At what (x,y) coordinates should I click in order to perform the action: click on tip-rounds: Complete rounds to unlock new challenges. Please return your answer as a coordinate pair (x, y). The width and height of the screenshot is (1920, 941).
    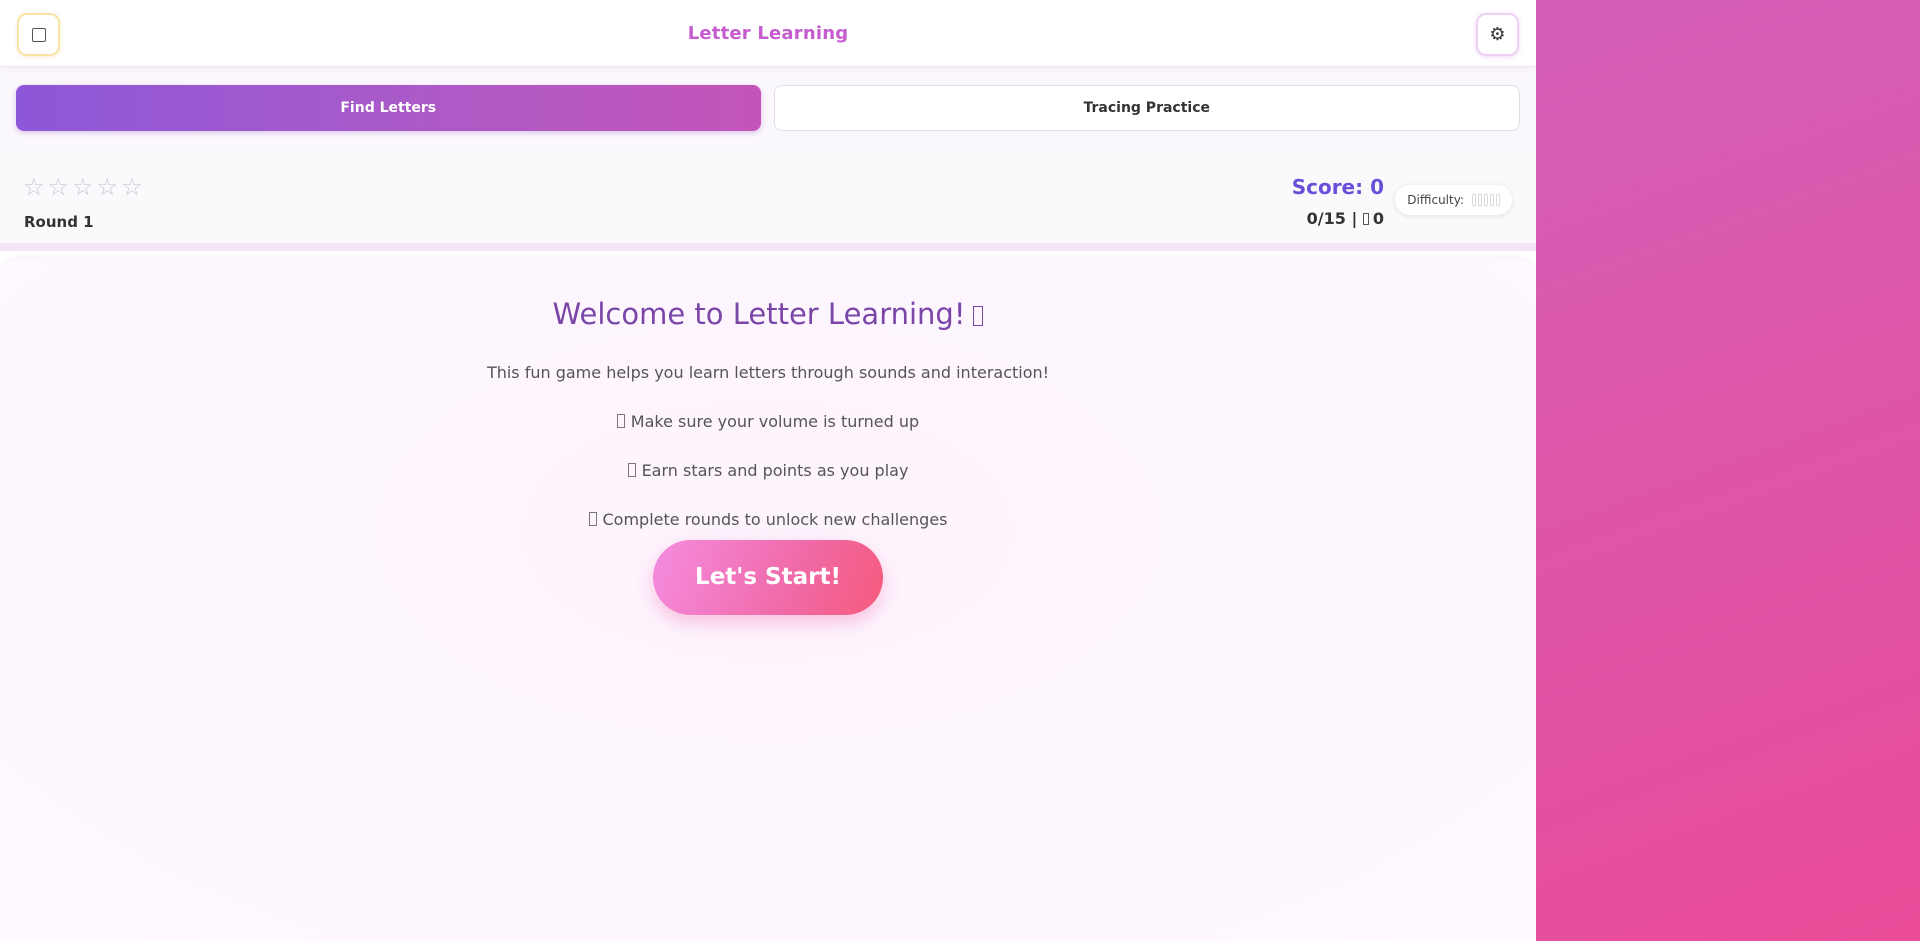
    Looking at the image, I should click on (768, 519).